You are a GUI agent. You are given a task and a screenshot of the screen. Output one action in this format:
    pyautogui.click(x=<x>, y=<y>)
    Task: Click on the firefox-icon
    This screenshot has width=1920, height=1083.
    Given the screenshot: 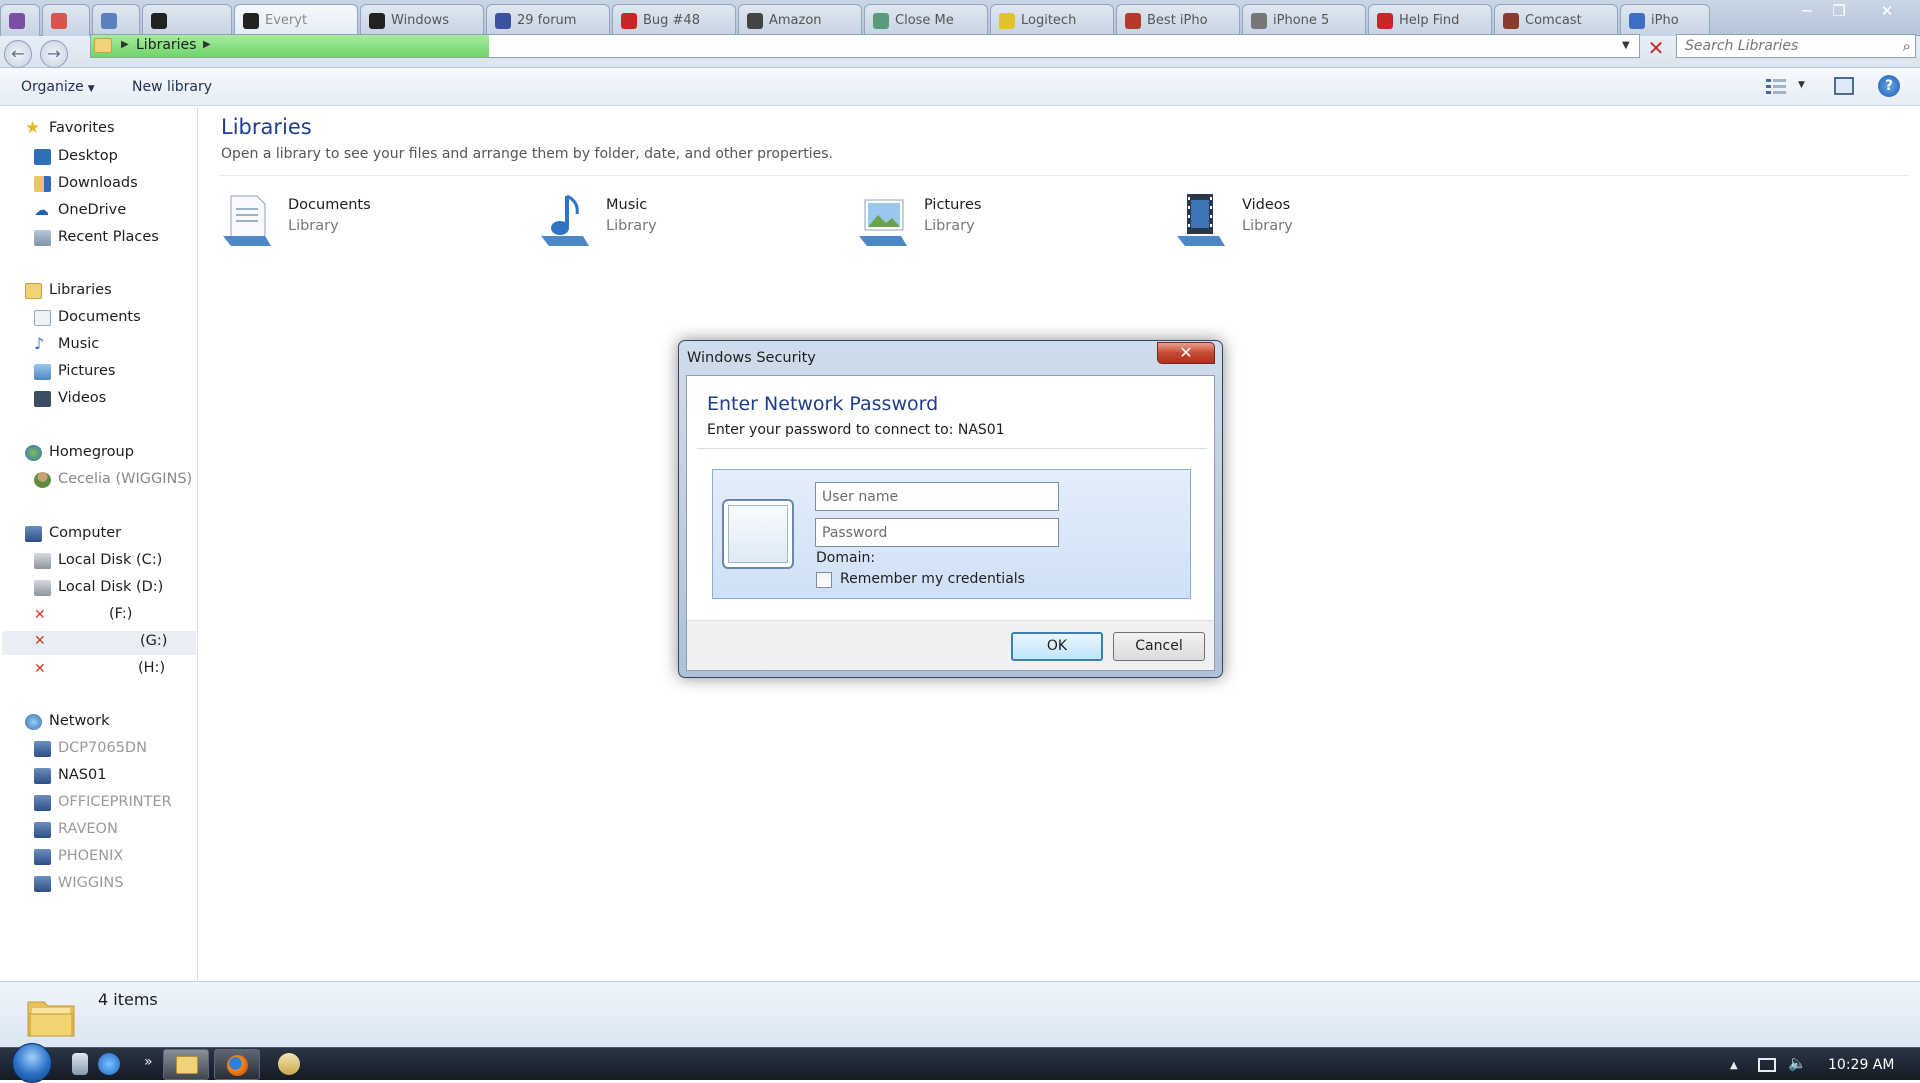 What is the action you would take?
    pyautogui.click(x=237, y=1065)
    